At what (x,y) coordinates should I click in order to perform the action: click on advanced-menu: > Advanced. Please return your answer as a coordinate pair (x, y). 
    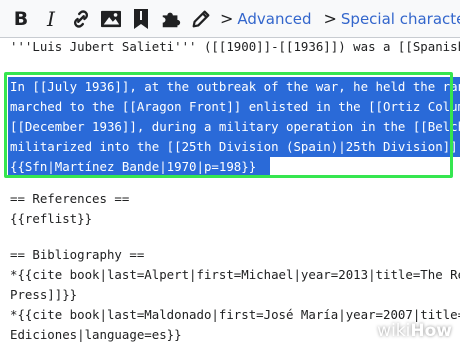
    Looking at the image, I should click on (266, 18).